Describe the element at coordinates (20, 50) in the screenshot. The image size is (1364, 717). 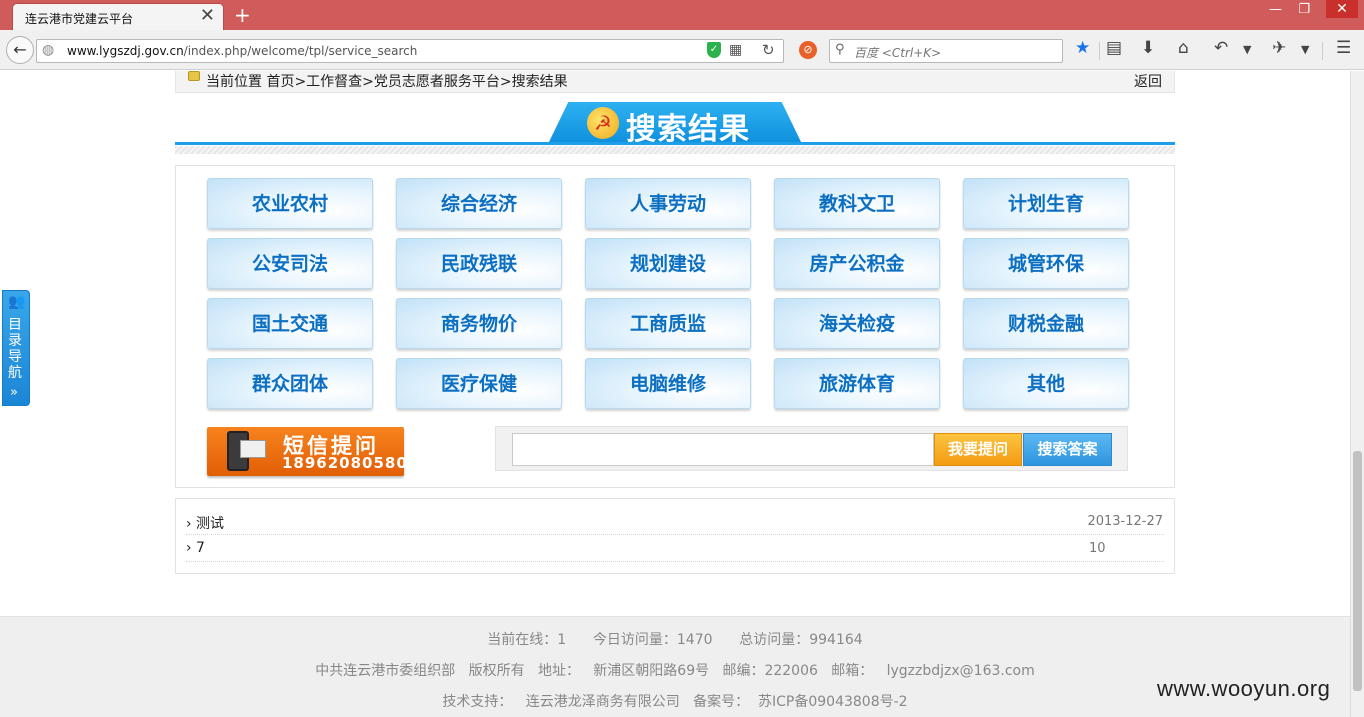
I see `back-button: ←` at that location.